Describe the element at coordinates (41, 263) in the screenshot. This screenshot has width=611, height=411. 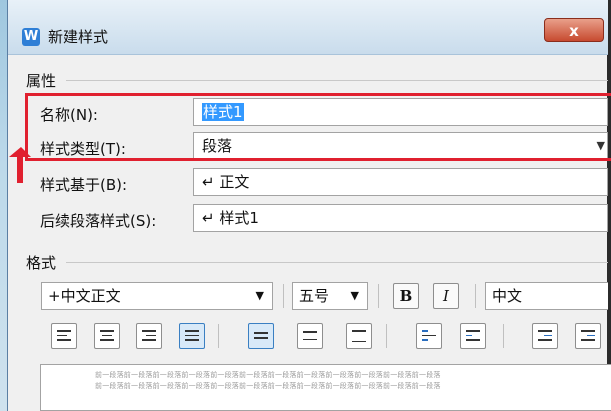
I see `format-heading: 格式` at that location.